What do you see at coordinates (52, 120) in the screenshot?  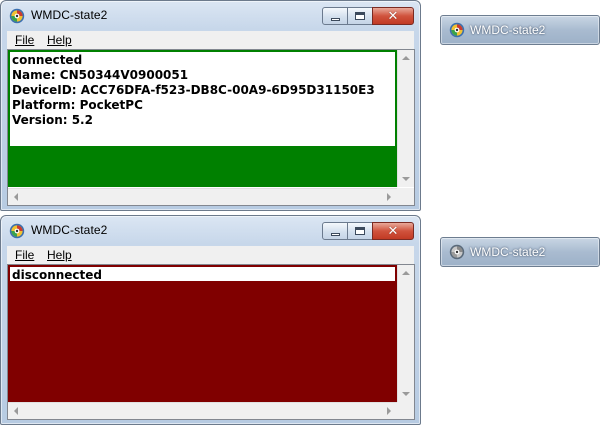 I see `status-line-version: Version: 5.2` at bounding box center [52, 120].